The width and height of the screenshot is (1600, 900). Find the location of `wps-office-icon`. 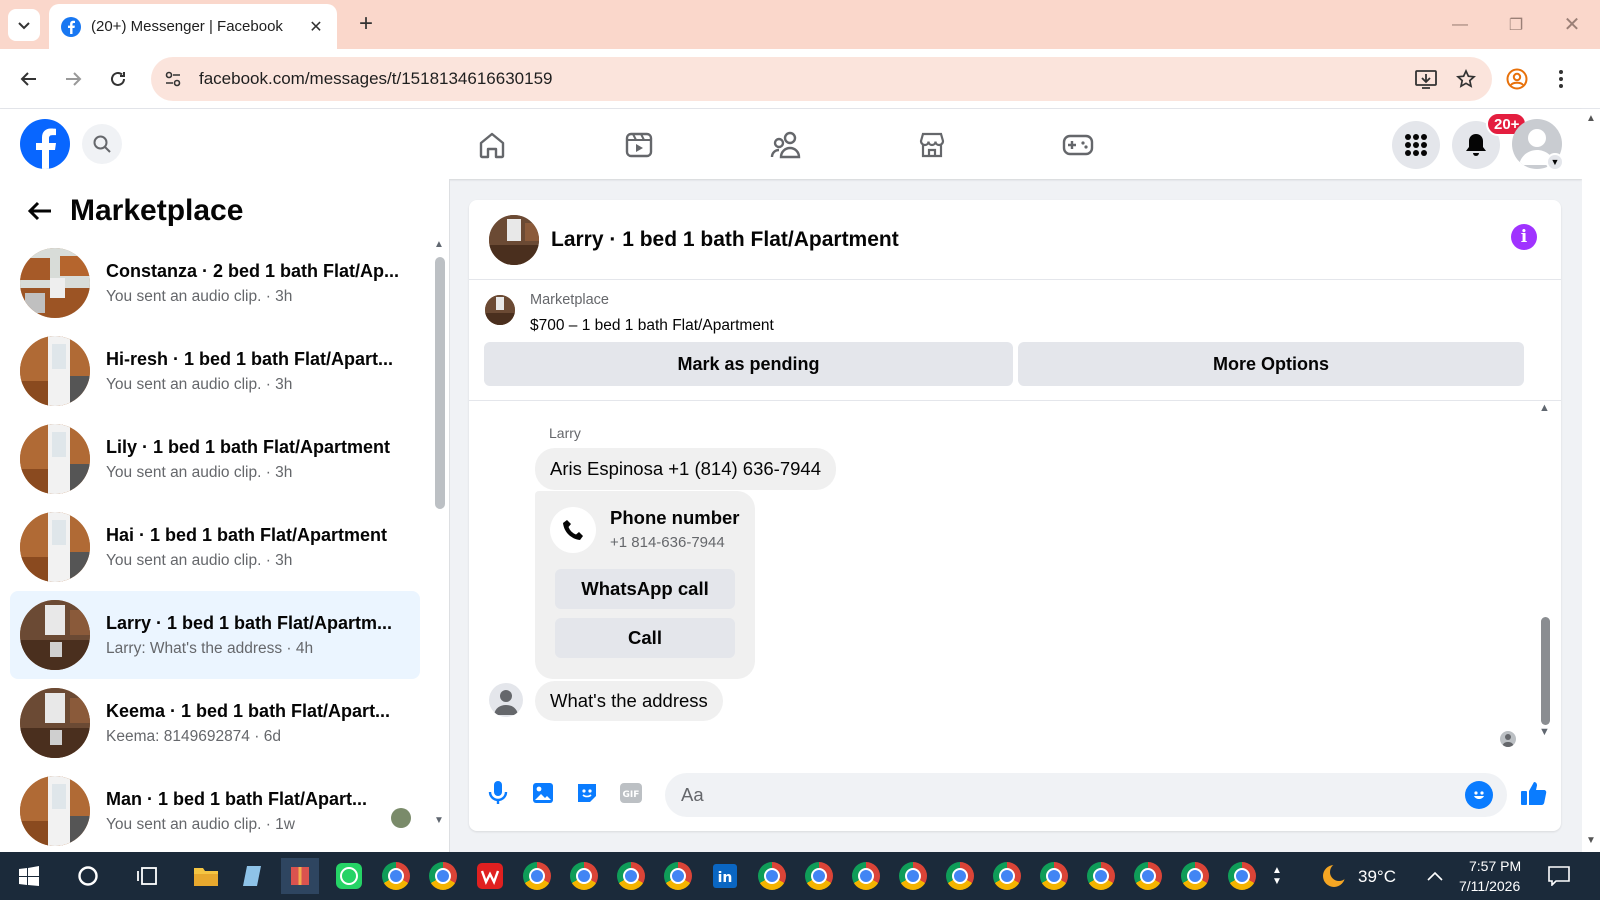

wps-office-icon is located at coordinates (490, 876).